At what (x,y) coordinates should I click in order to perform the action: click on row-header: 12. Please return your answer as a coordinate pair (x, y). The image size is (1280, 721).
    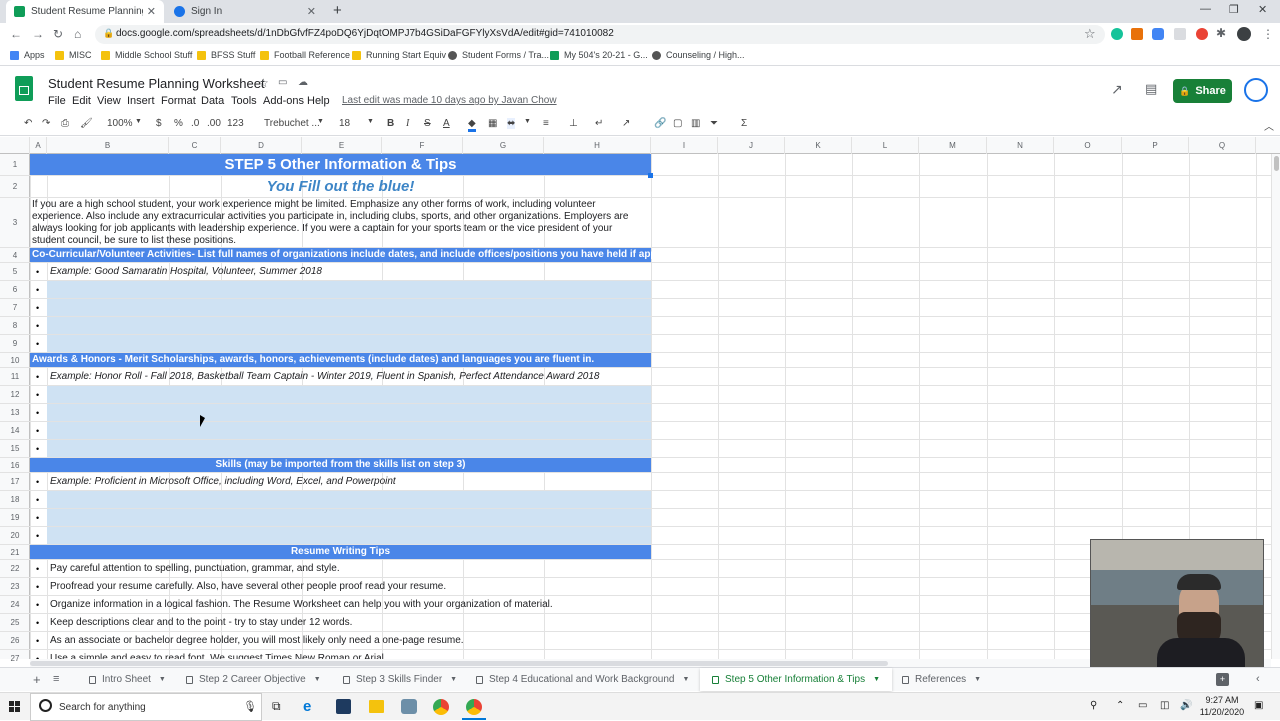
    Looking at the image, I should click on (15, 395).